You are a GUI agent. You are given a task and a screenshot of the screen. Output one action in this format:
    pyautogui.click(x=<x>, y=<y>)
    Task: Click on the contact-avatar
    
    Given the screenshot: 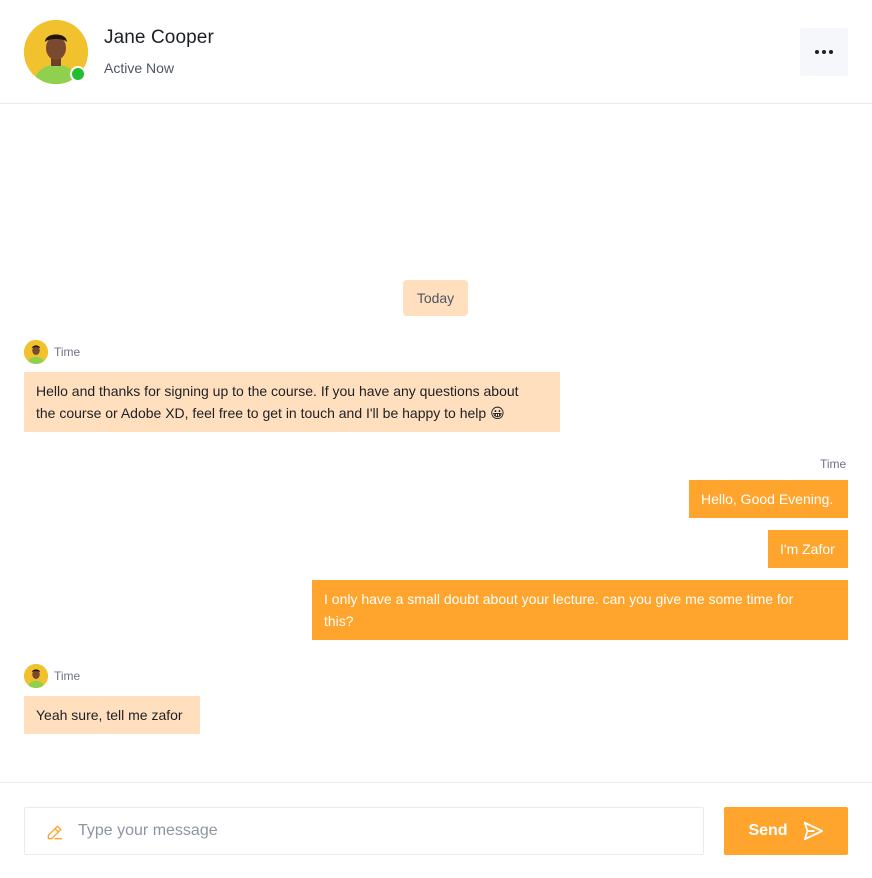 What is the action you would take?
    pyautogui.click(x=56, y=52)
    